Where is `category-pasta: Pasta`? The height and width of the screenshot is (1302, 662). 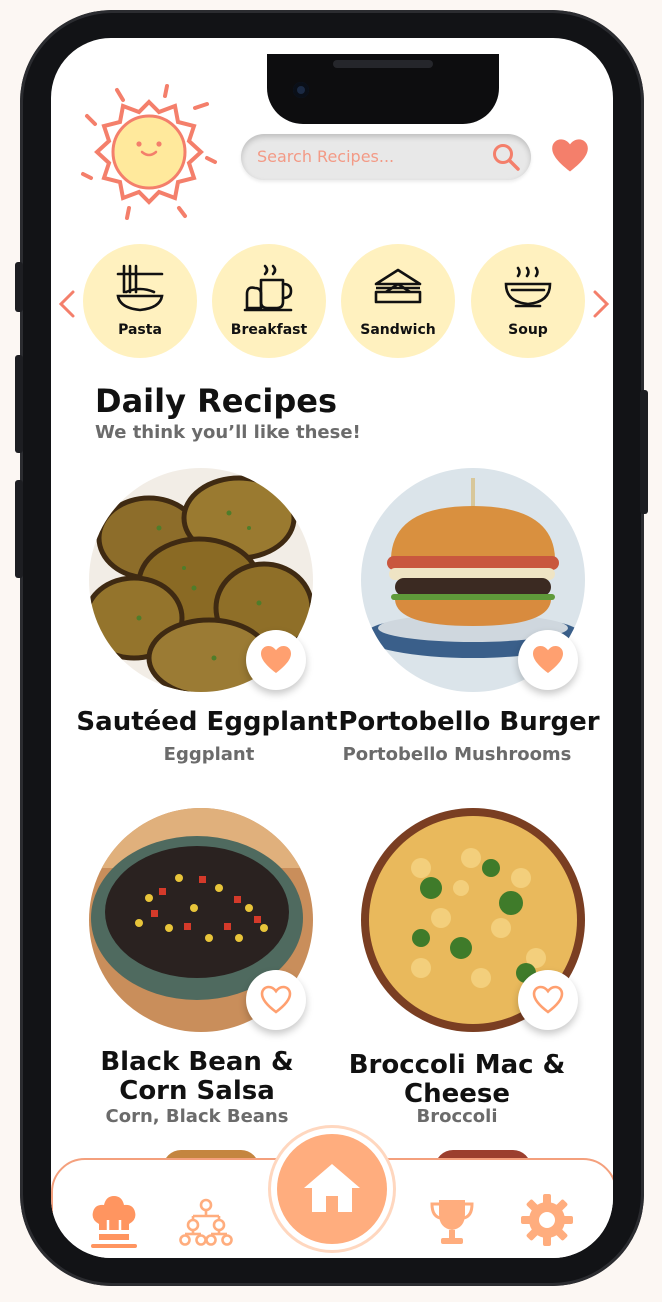
category-pasta: Pasta is located at coordinates (140, 301).